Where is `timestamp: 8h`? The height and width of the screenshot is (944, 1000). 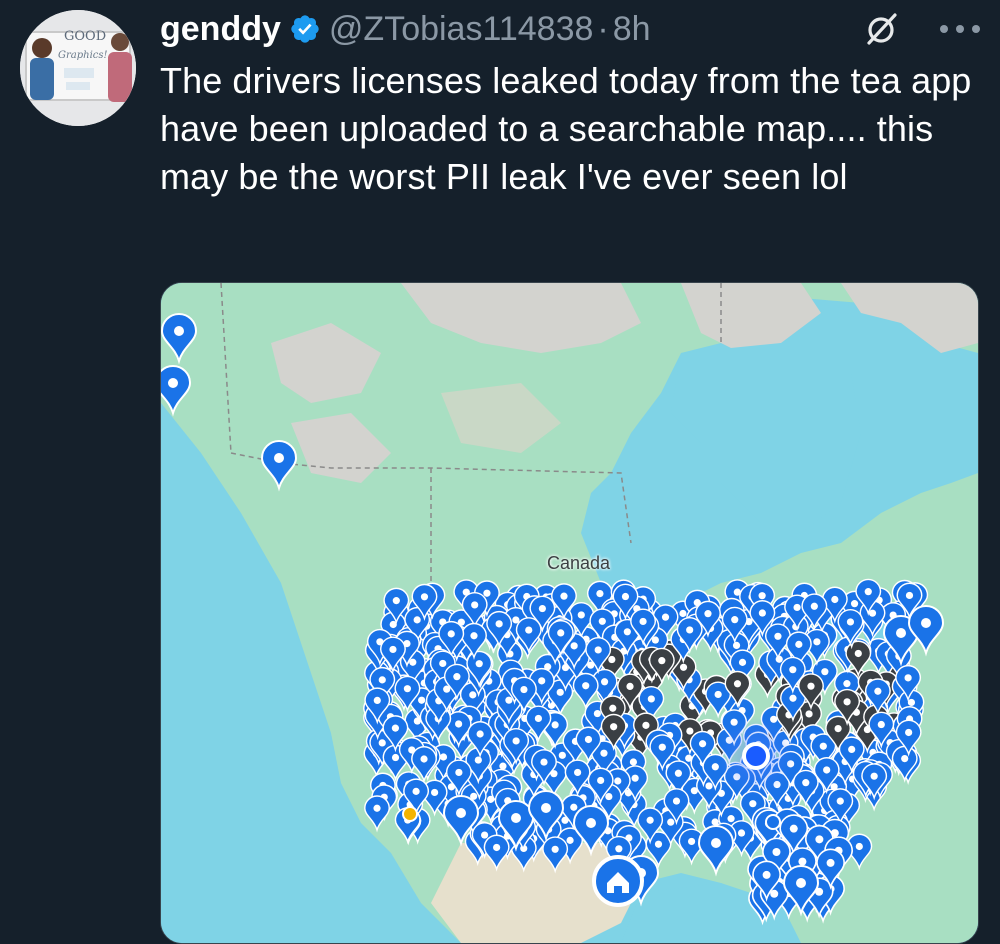 timestamp: 8h is located at coordinates (632, 29).